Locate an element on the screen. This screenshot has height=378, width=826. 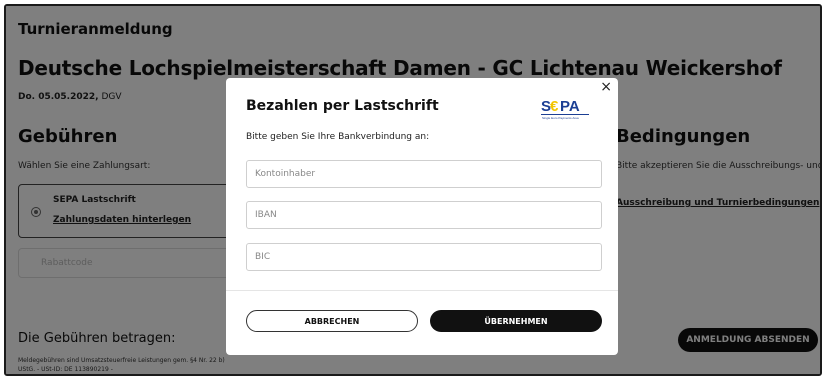
account-holder-input is located at coordinates (424, 174).